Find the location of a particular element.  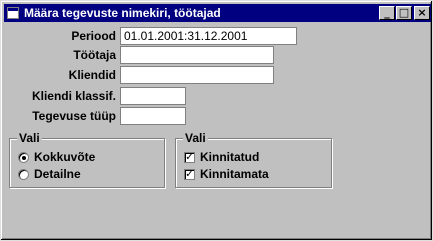

radio-kokkuvote: Kokkuvõte is located at coordinates (56, 157).